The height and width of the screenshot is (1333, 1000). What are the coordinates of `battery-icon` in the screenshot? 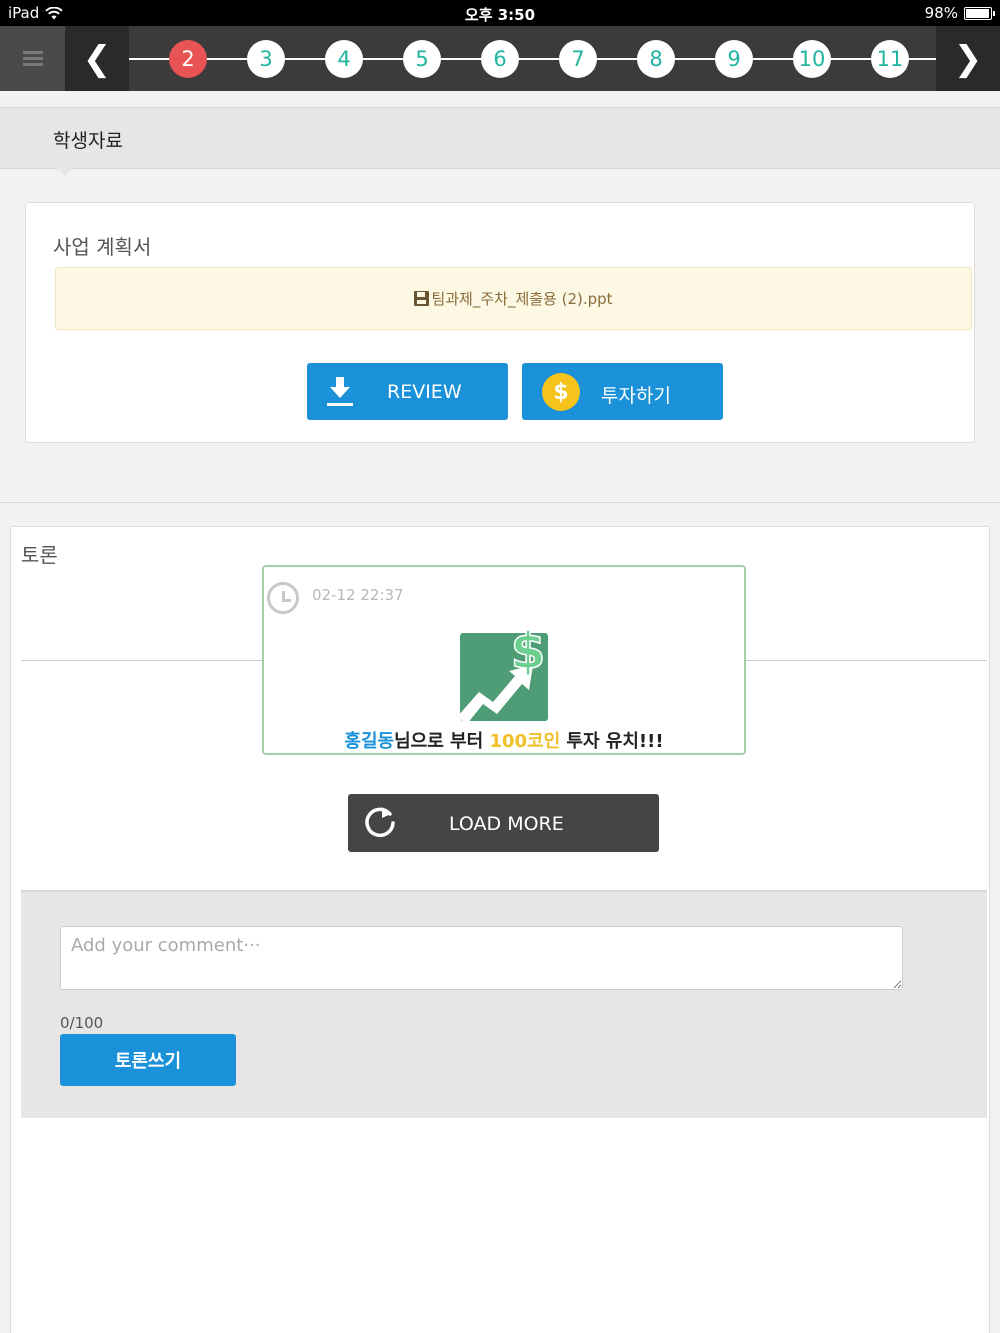 It's located at (979, 13).